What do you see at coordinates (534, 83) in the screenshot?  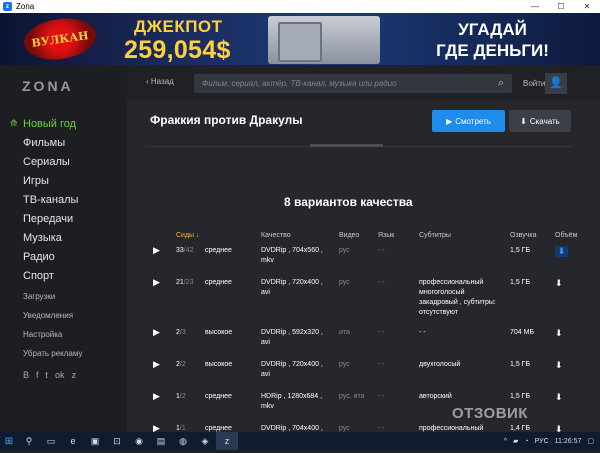 I see `login-button: Войти` at bounding box center [534, 83].